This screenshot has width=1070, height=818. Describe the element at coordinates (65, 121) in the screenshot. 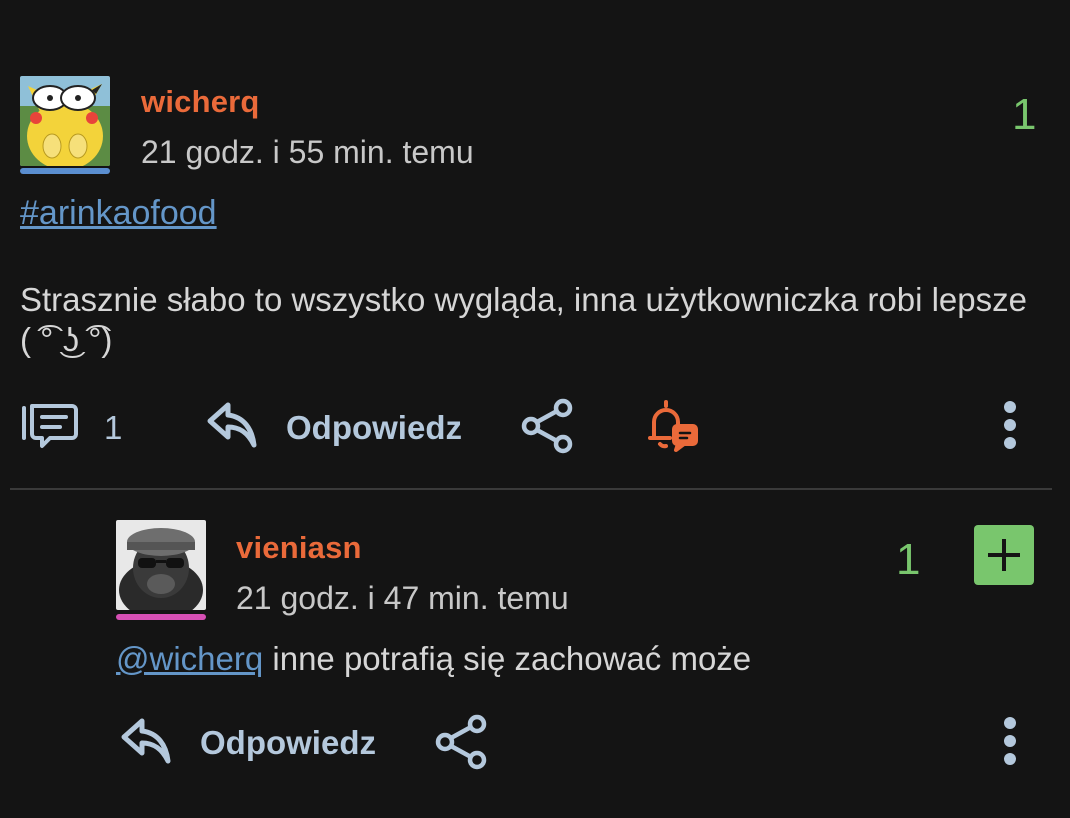

I see `avatar-wicherq` at that location.